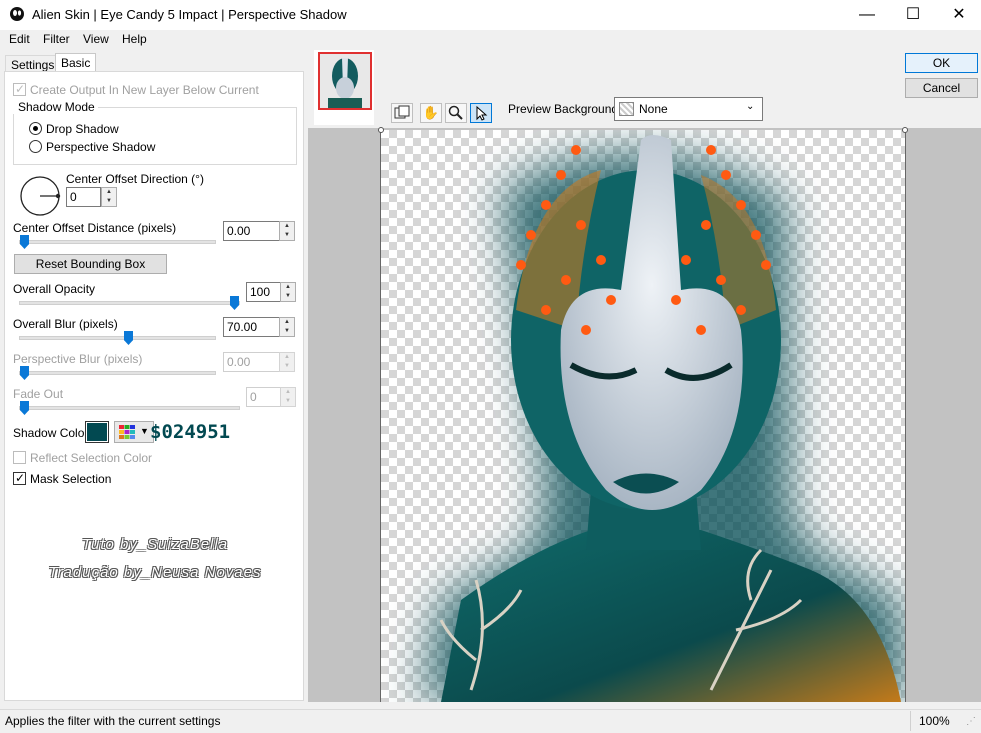  I want to click on hand-pan-icon: ✋, so click(431, 112).